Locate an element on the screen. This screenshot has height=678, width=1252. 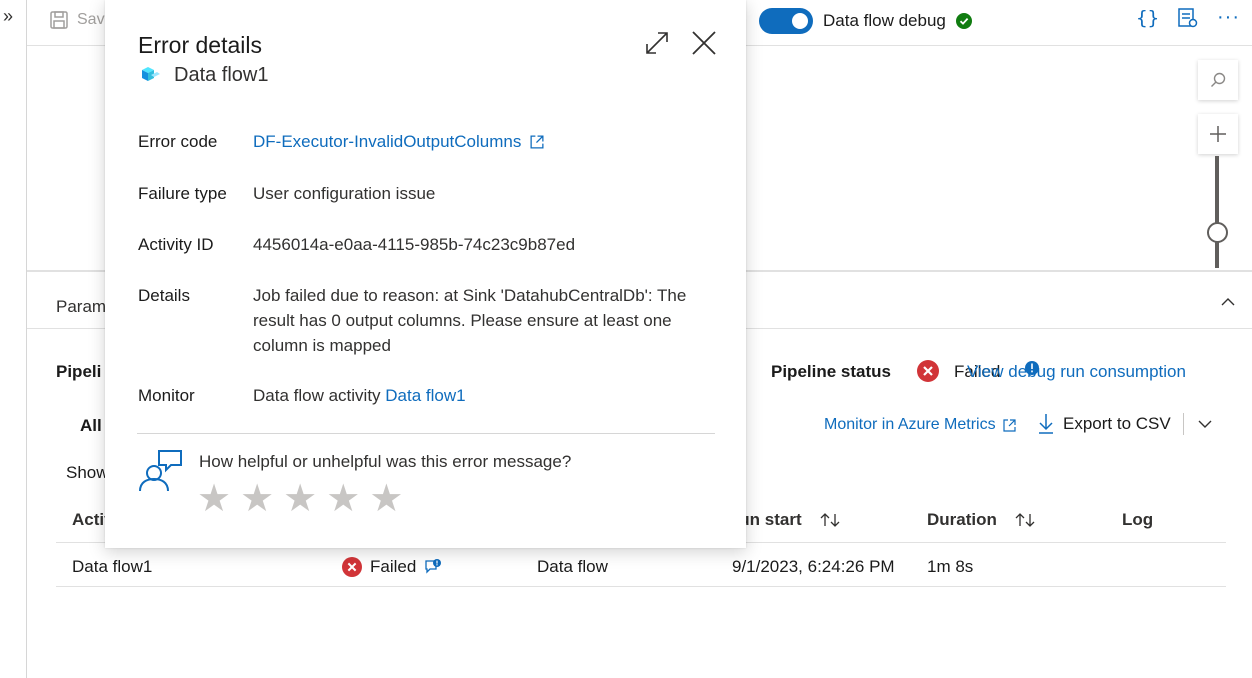
export-csv-label: Export to CSV is located at coordinates (1117, 423).